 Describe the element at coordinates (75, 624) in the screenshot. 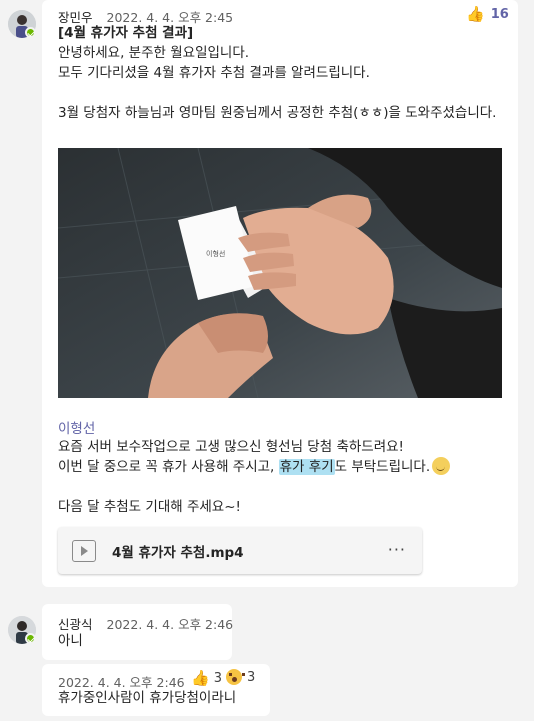

I see `author-name: 신광식` at that location.